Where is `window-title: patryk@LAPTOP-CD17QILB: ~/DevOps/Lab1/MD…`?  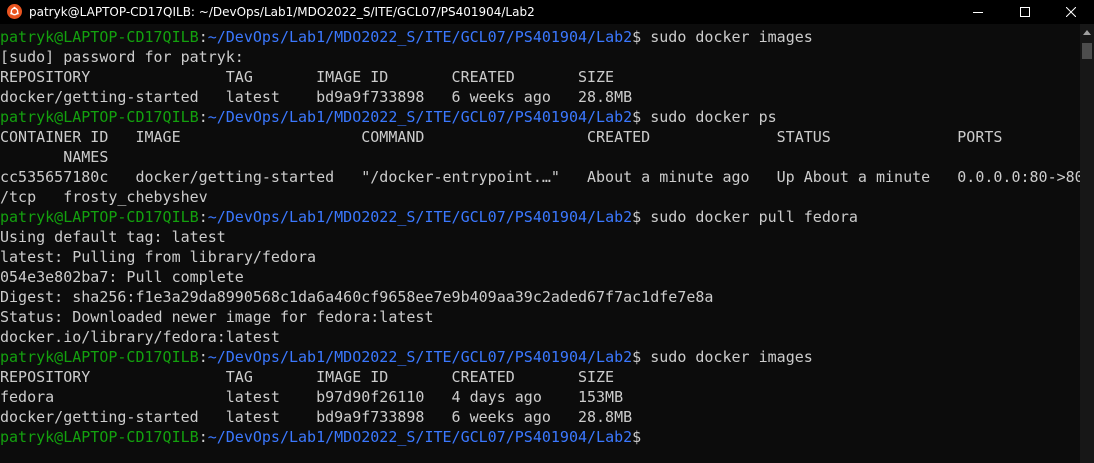 window-title: patryk@LAPTOP-CD17QILB: ~/DevOps/Lab1/MD… is located at coordinates (282, 12).